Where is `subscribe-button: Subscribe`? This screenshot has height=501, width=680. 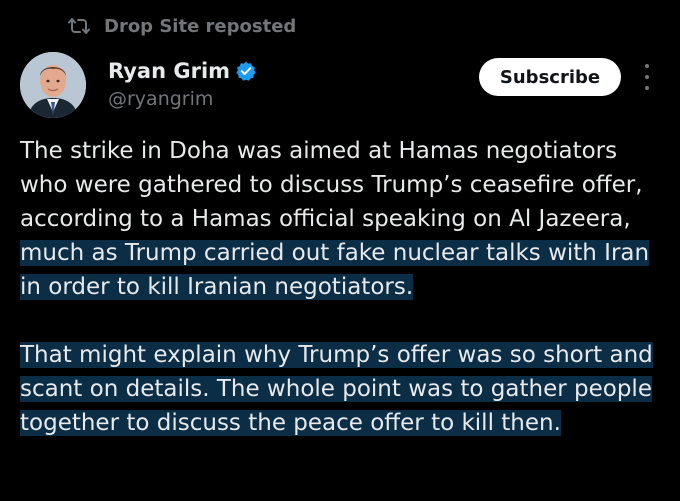
subscribe-button: Subscribe is located at coordinates (550, 77).